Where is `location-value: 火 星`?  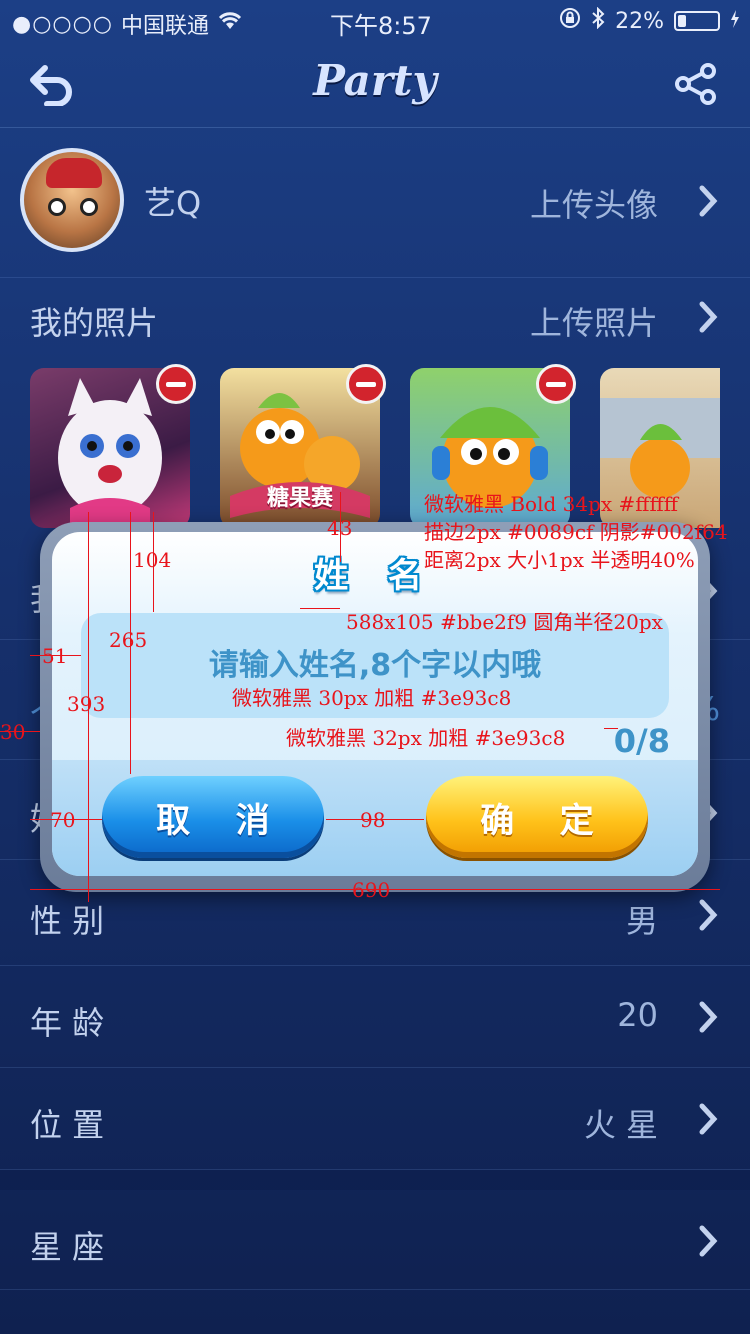
location-value: 火 星 is located at coordinates (620, 1125).